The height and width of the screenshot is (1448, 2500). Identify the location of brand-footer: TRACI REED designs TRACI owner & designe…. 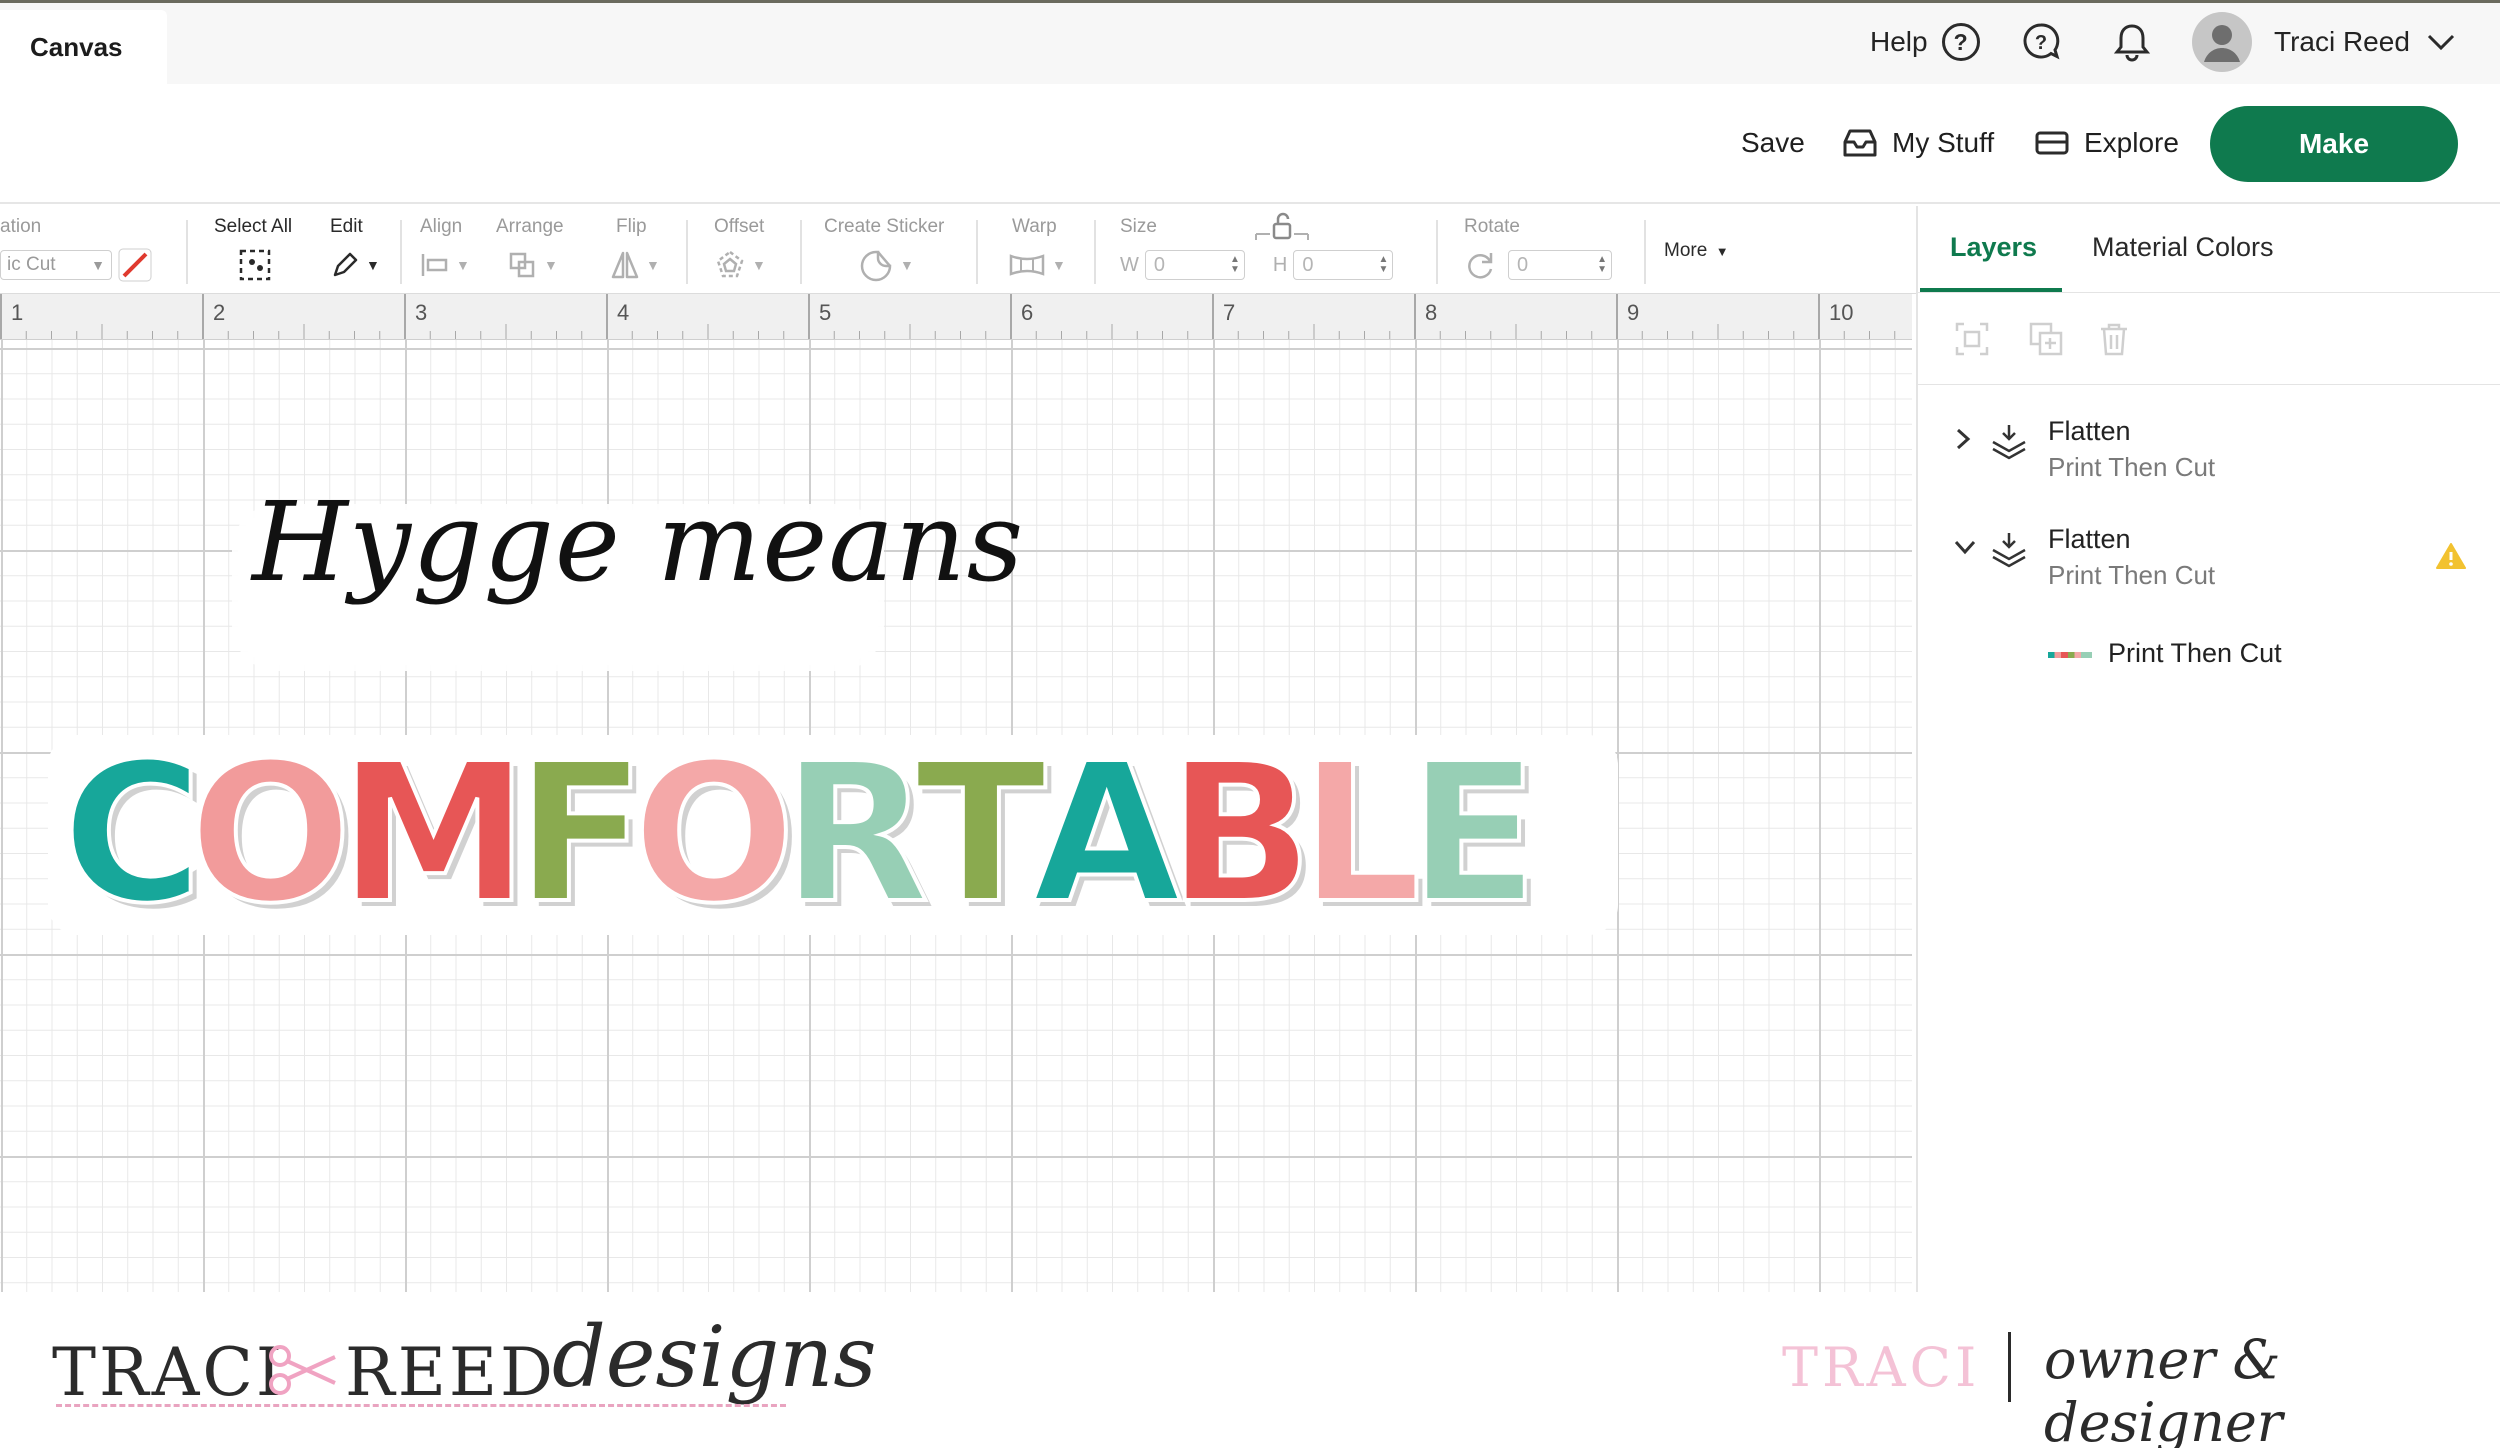
(1250, 1370).